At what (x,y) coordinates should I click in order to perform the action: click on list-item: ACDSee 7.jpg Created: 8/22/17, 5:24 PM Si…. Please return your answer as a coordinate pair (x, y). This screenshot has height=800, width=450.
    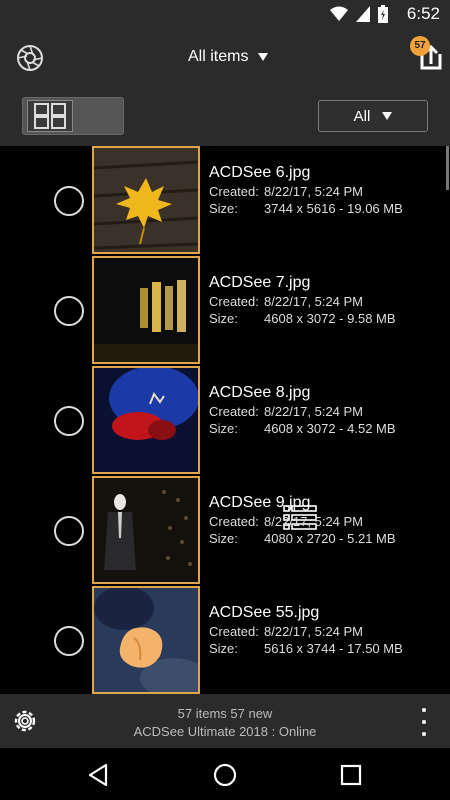
    Looking at the image, I should click on (225, 311).